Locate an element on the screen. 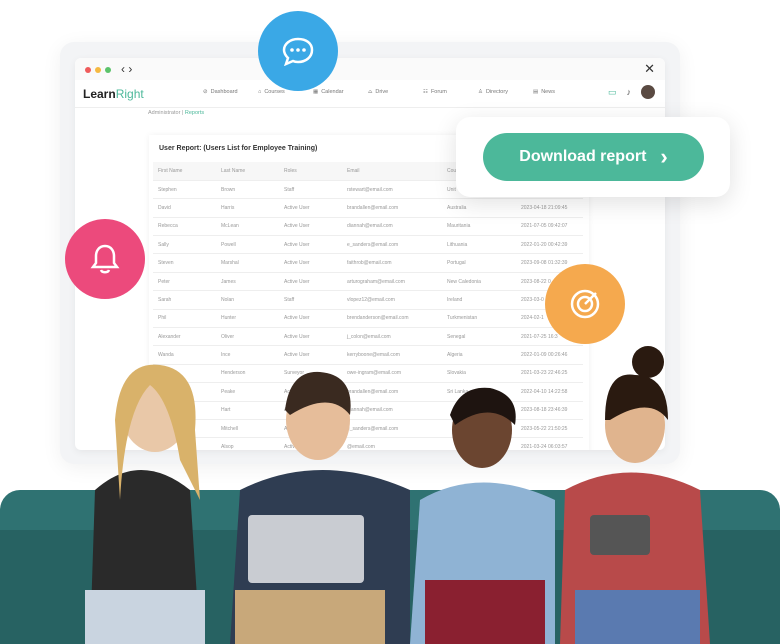 The width and height of the screenshot is (780, 644). table-cell: Hunter is located at coordinates (247, 319).